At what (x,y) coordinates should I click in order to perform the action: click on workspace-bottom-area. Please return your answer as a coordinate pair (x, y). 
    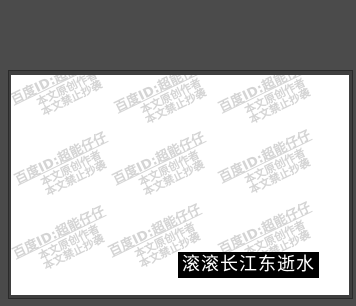
    Looking at the image, I should click on (178, 302).